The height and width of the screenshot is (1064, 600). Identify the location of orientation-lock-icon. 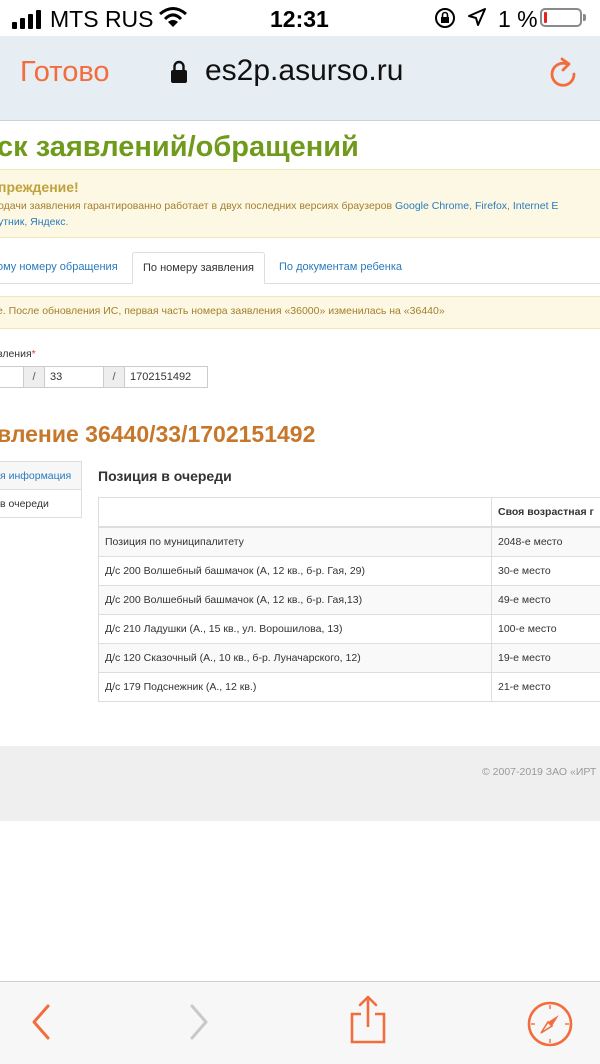
(445, 18).